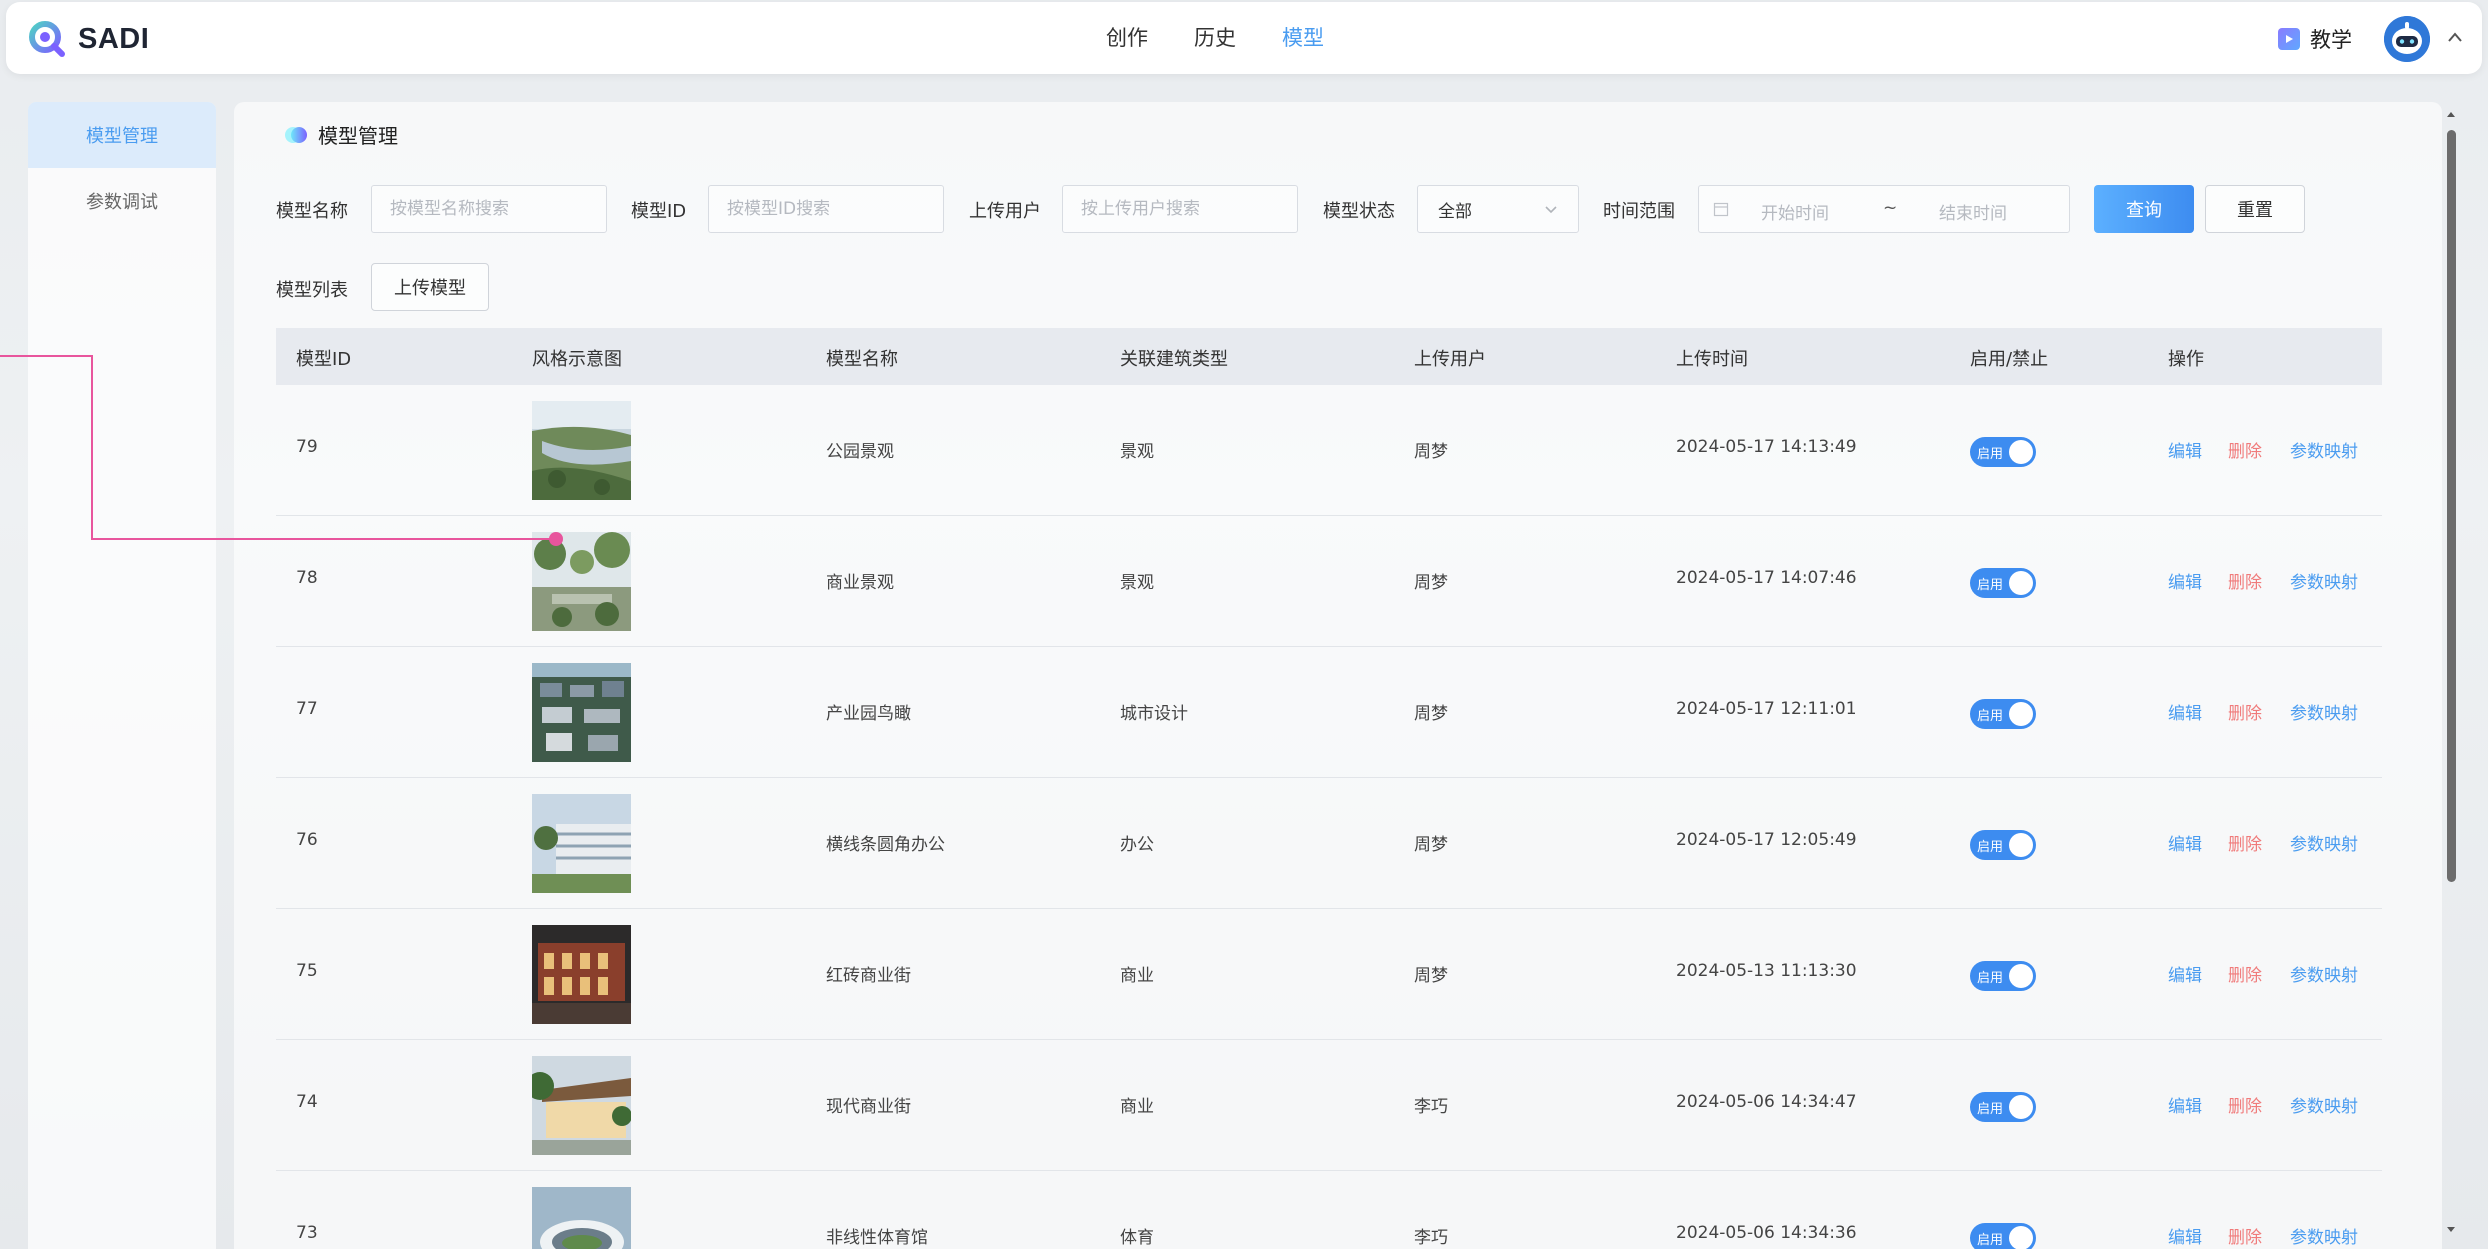  I want to click on start-time-placeholder: 开始时间, so click(1795, 211).